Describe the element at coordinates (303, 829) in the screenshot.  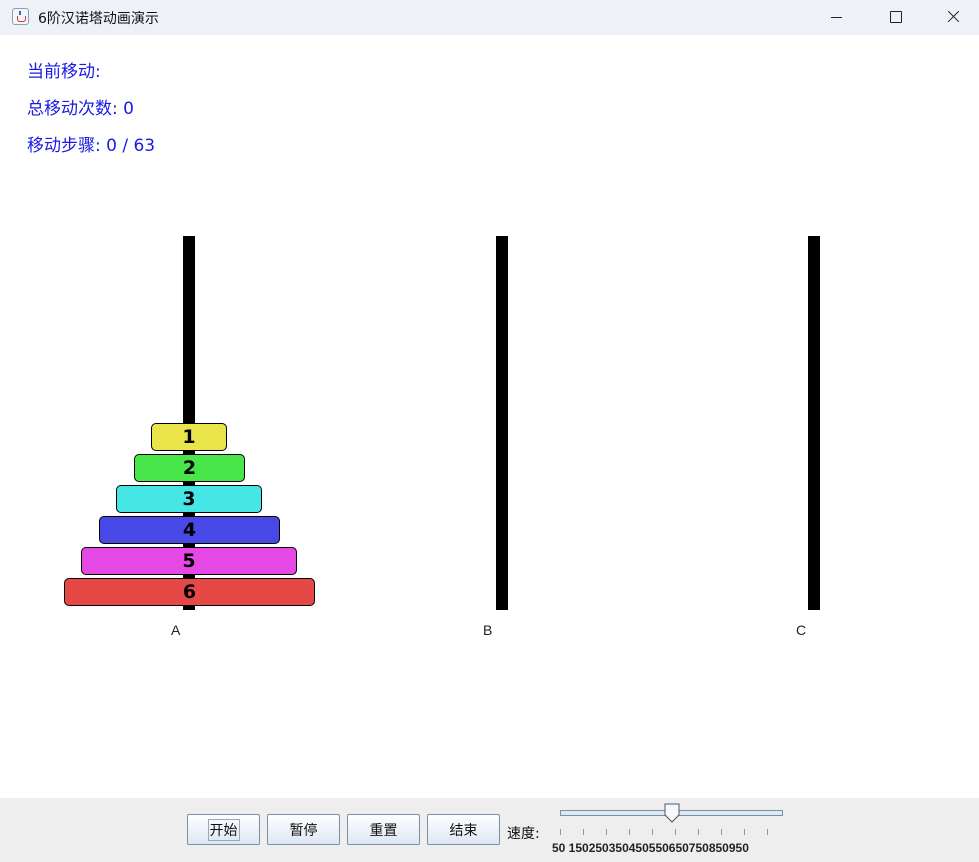
I see `pause-button: 暂停` at that location.